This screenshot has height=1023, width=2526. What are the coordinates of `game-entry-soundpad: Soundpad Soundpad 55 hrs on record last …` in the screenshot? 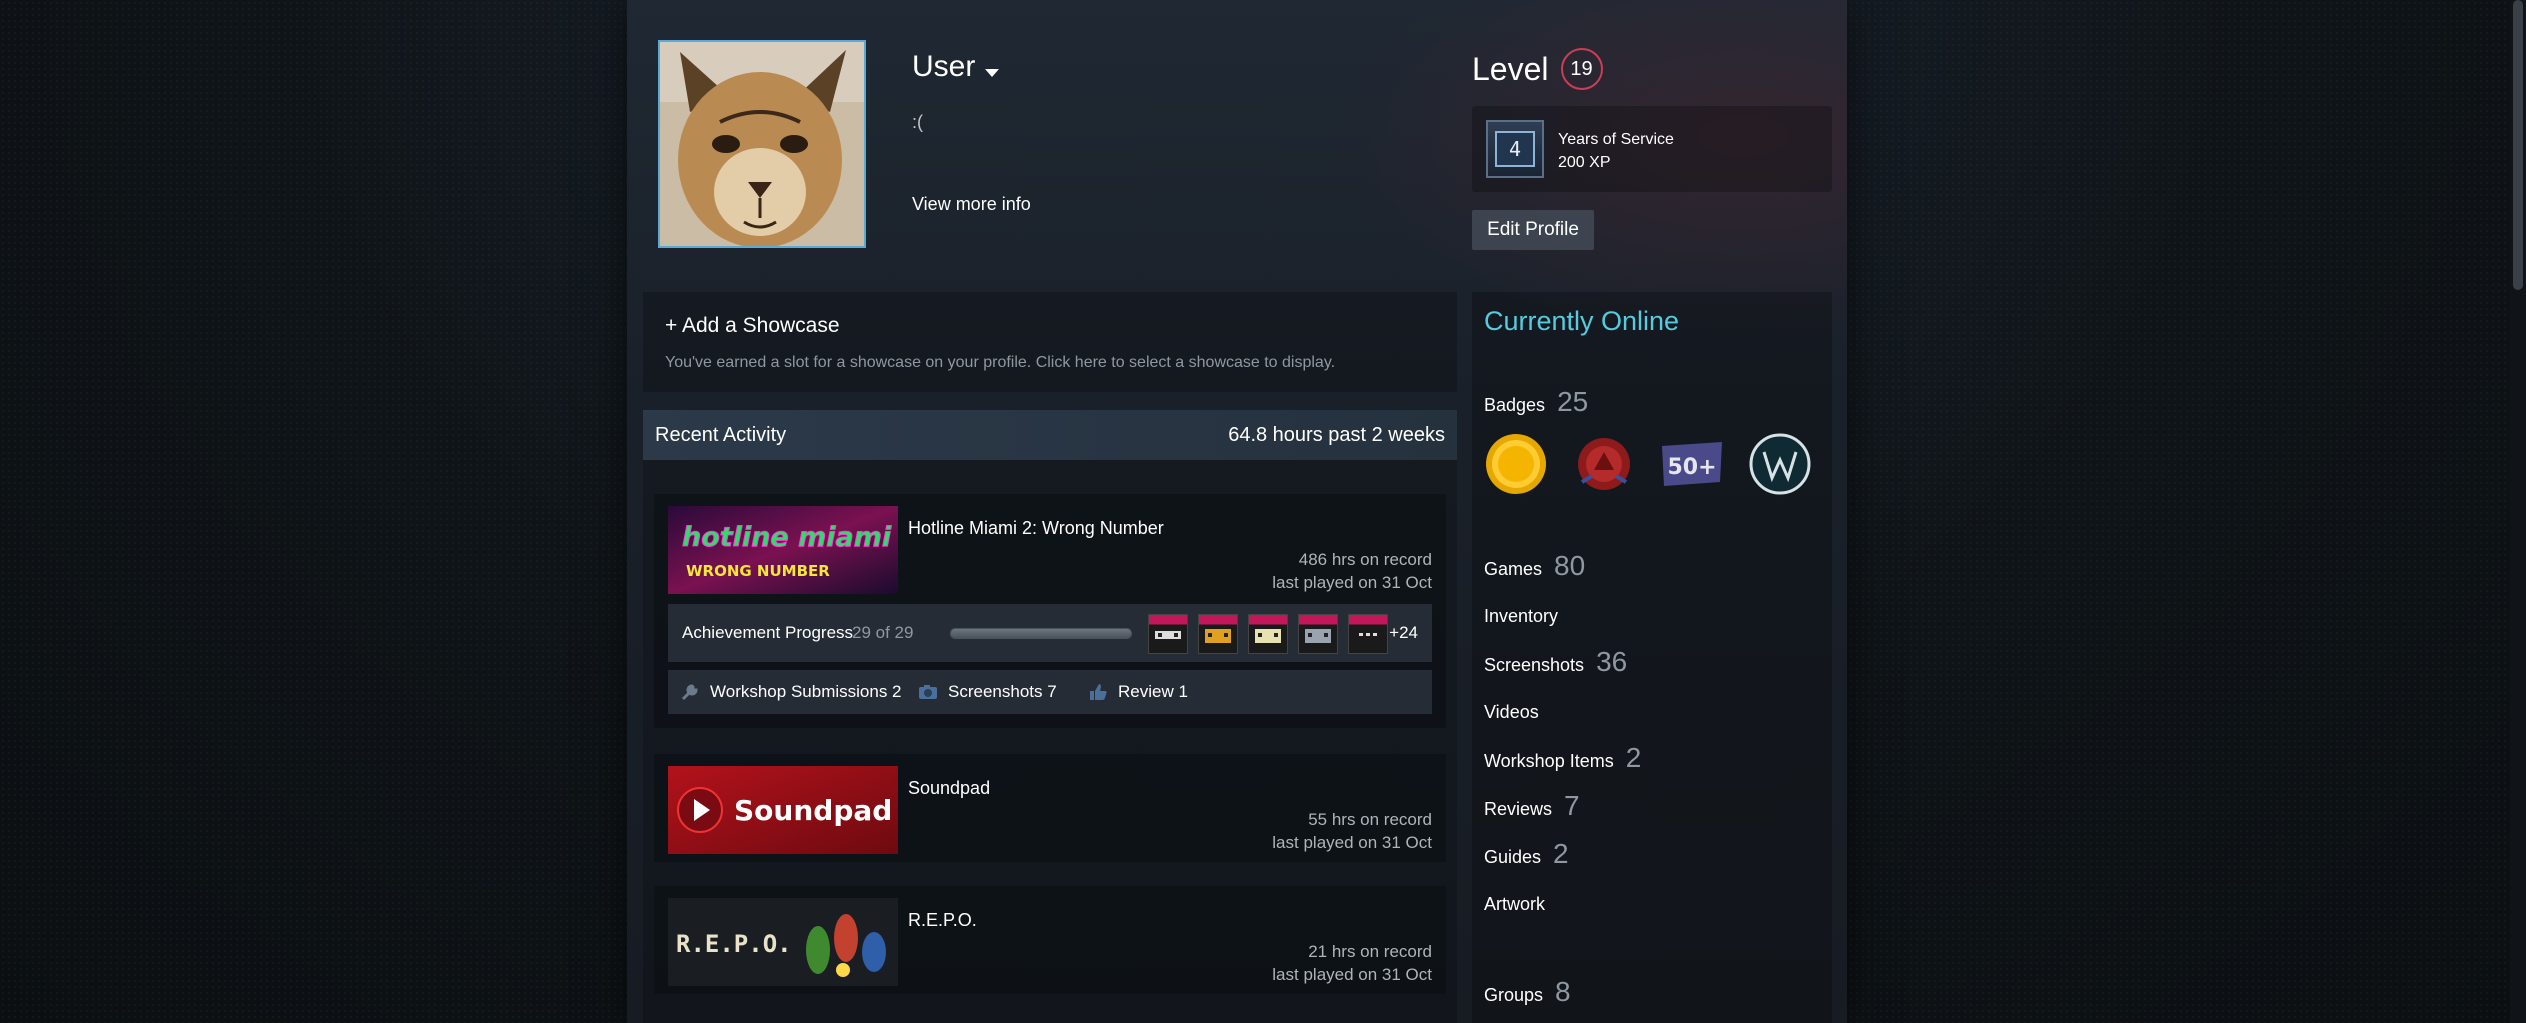 It's located at (1050, 808).